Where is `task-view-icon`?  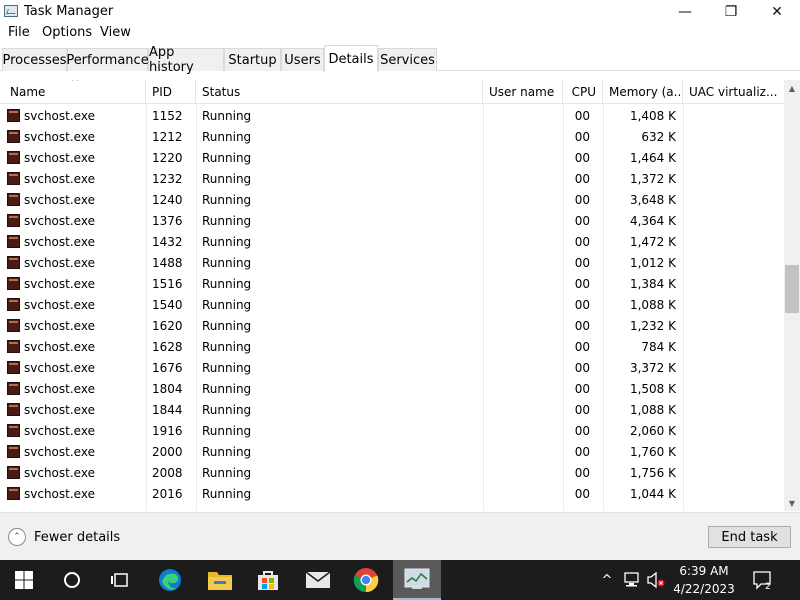 task-view-icon is located at coordinates (120, 580).